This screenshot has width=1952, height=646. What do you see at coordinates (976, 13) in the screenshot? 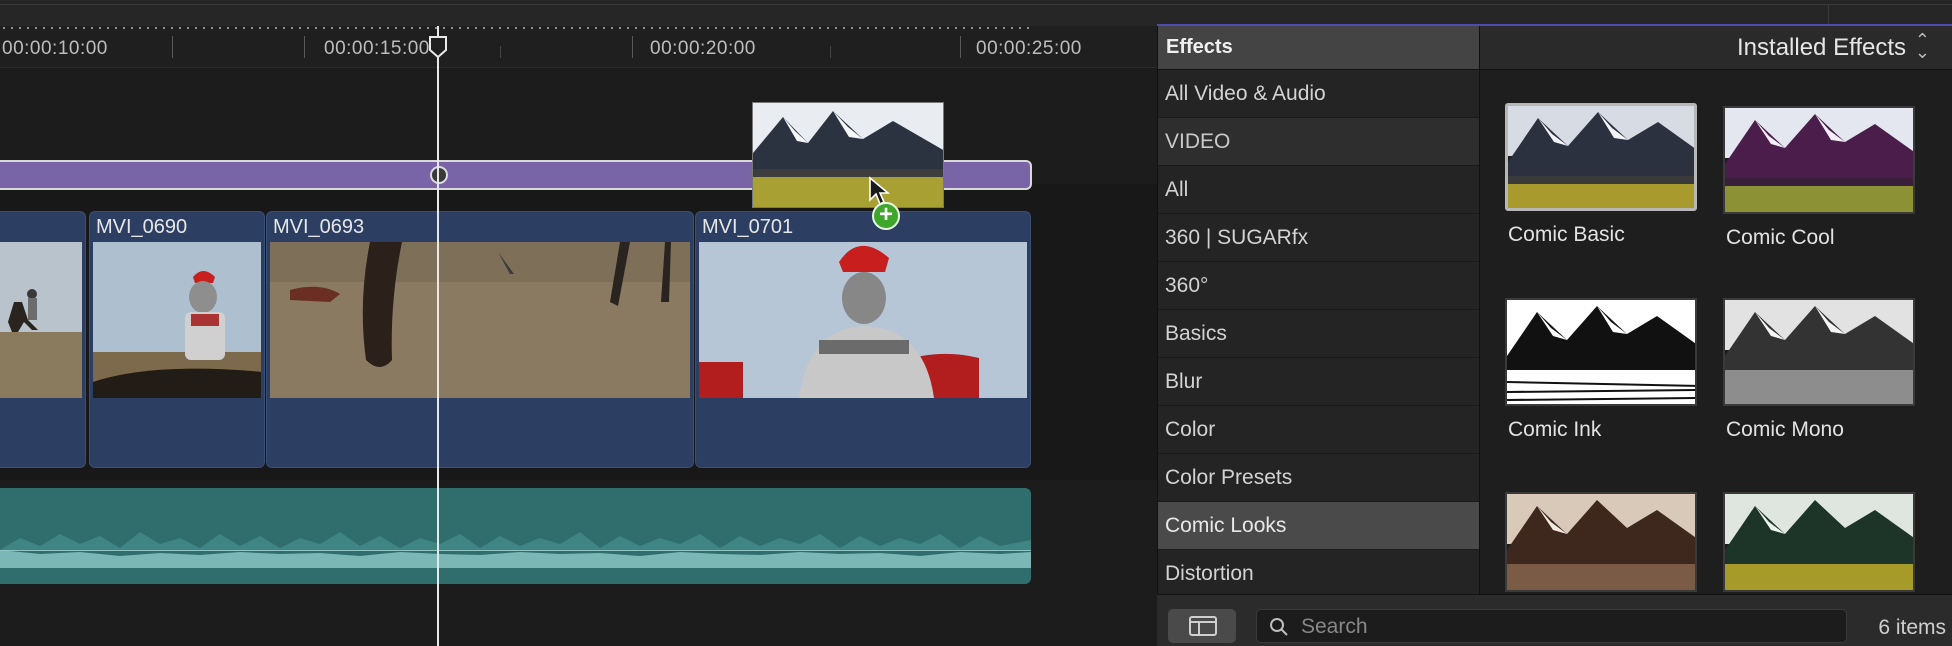
I see `window-toolbar` at bounding box center [976, 13].